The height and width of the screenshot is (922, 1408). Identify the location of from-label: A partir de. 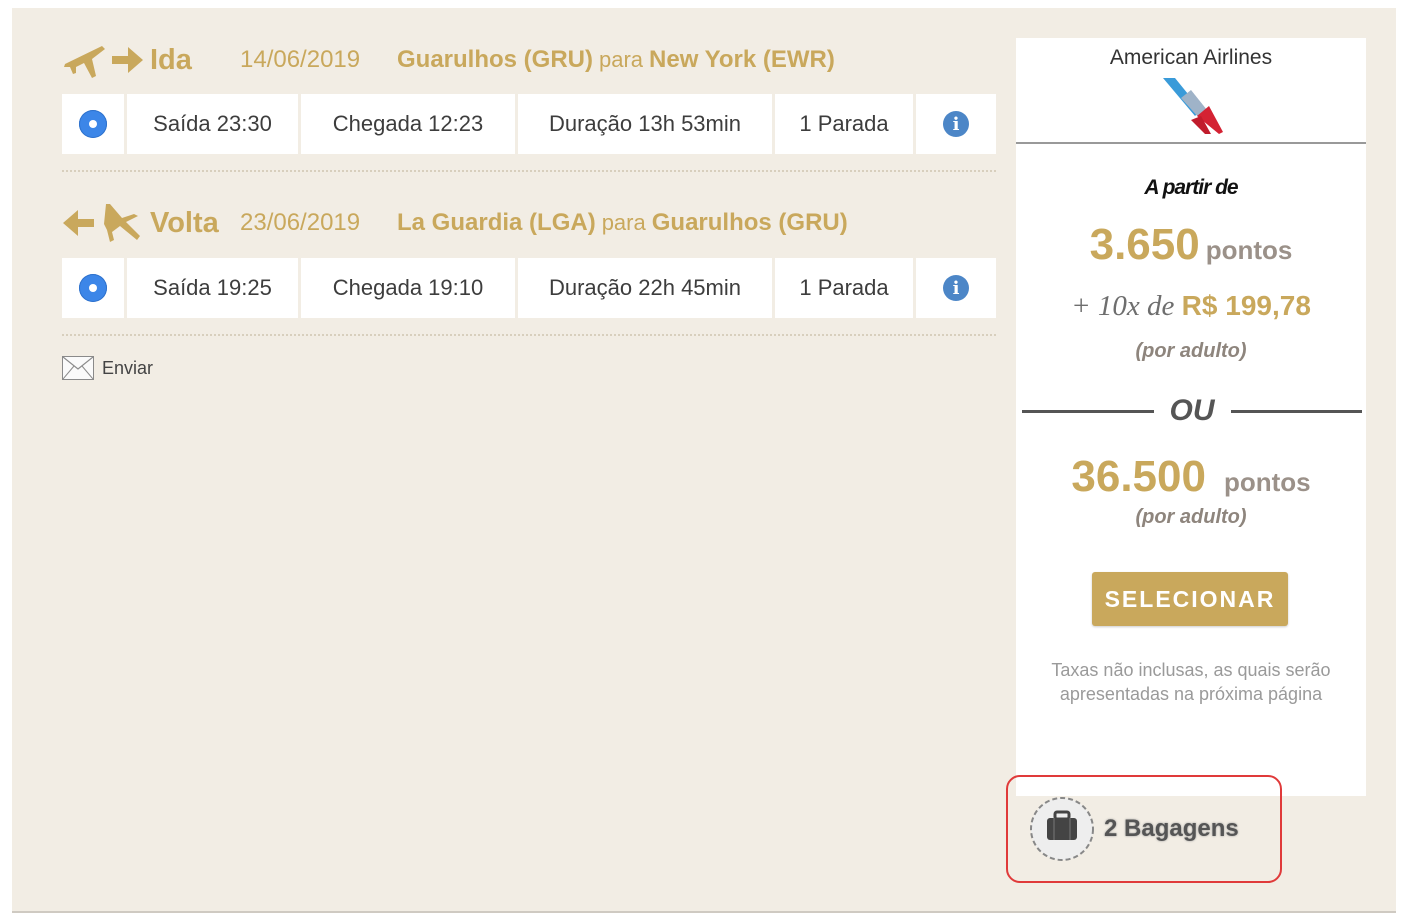
(1191, 187).